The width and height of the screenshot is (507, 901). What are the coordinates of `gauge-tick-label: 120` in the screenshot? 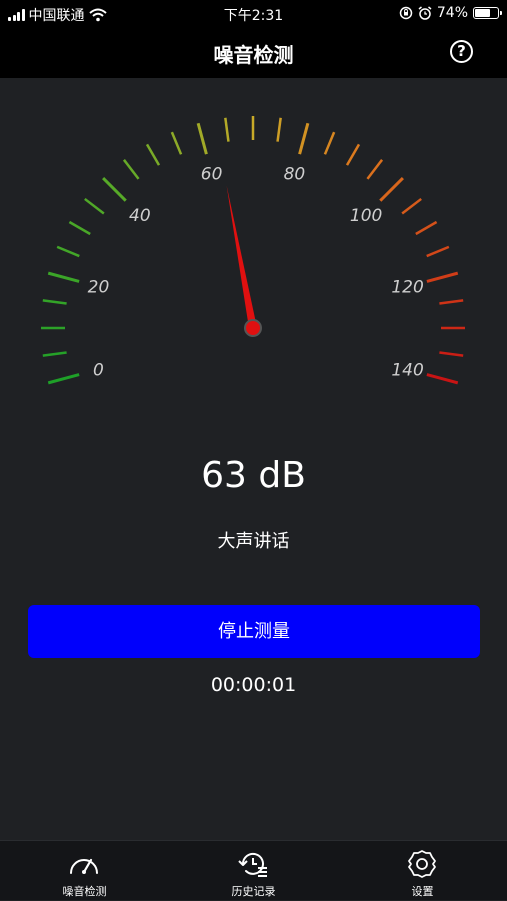 It's located at (407, 288).